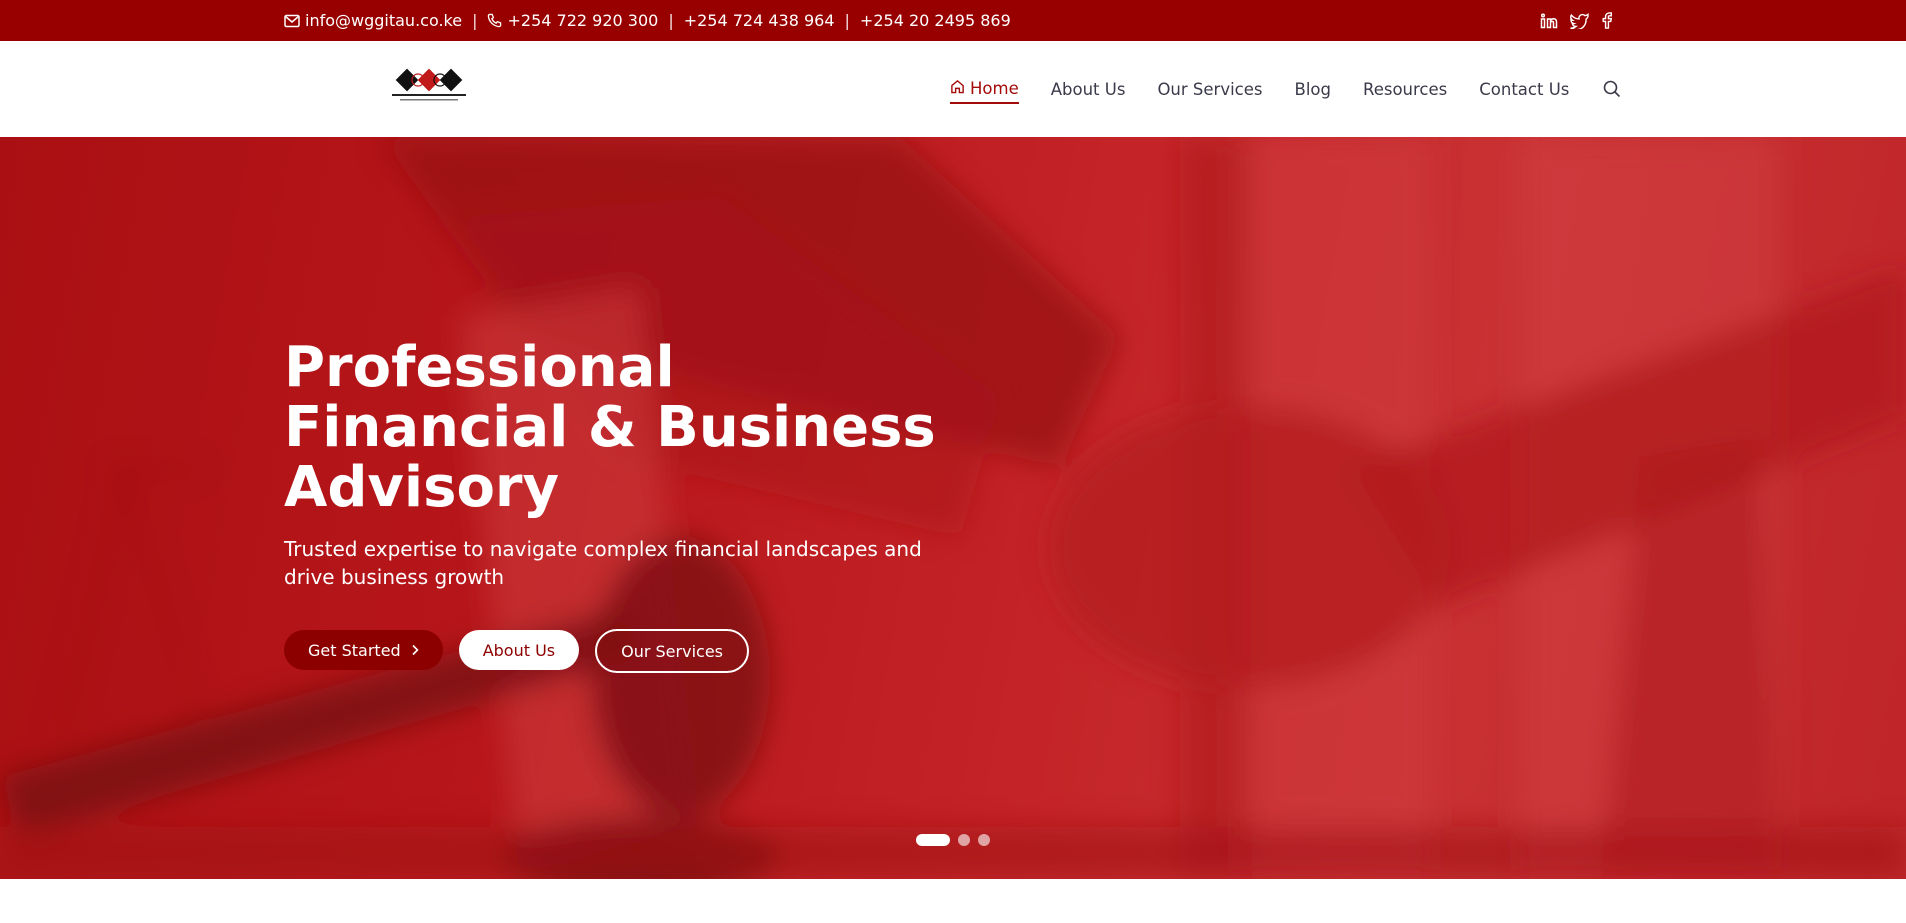  I want to click on phone-text: +254 722 920 300, so click(583, 20).